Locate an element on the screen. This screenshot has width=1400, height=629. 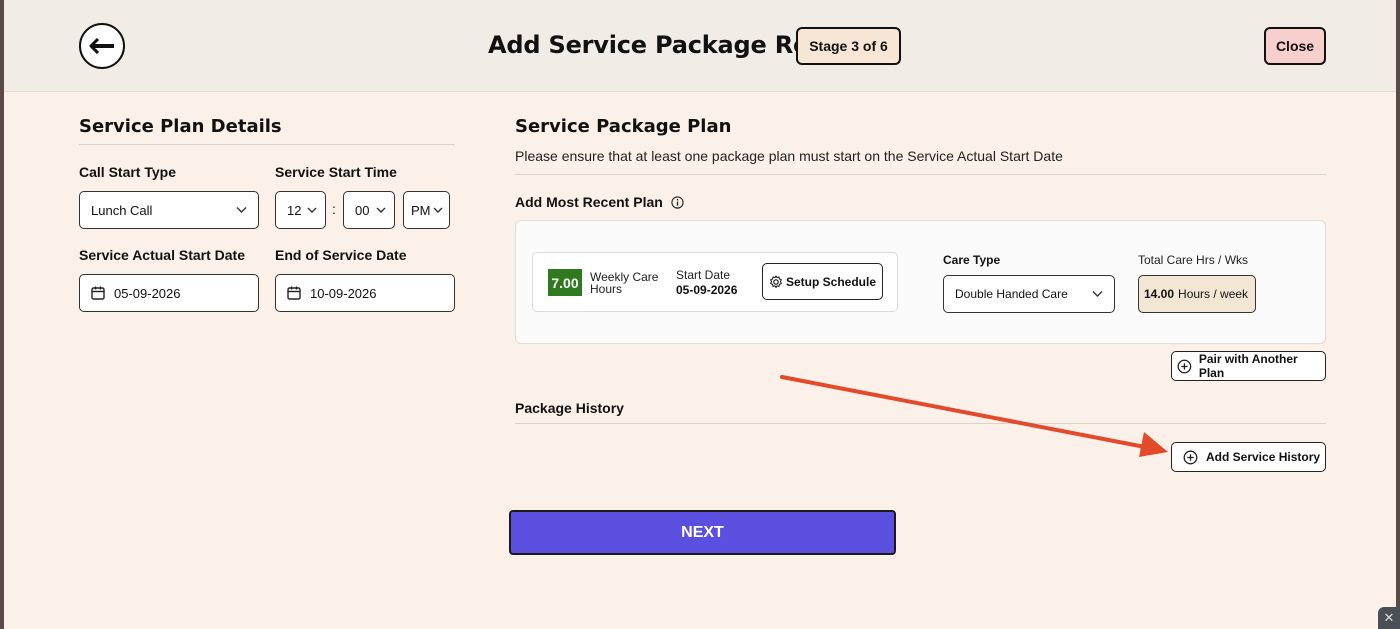
call-start-type-value: Lunch Call is located at coordinates (122, 210).